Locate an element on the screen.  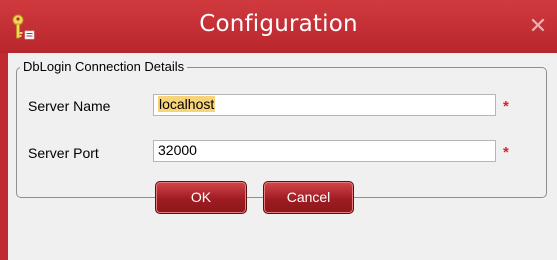
cancel-button: Cancel is located at coordinates (308, 197).